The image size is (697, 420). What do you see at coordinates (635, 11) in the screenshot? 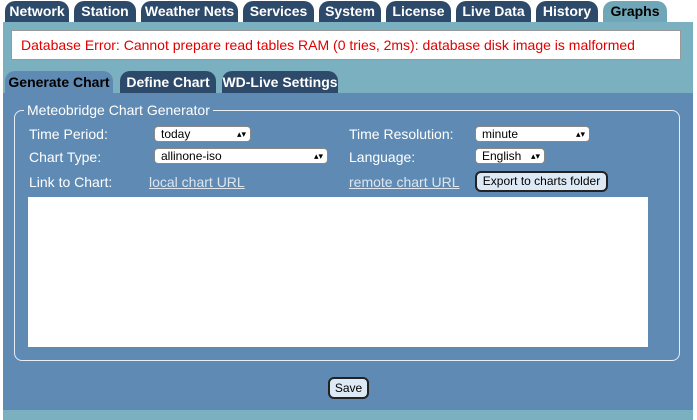
I see `tab-graphs: Graphs` at bounding box center [635, 11].